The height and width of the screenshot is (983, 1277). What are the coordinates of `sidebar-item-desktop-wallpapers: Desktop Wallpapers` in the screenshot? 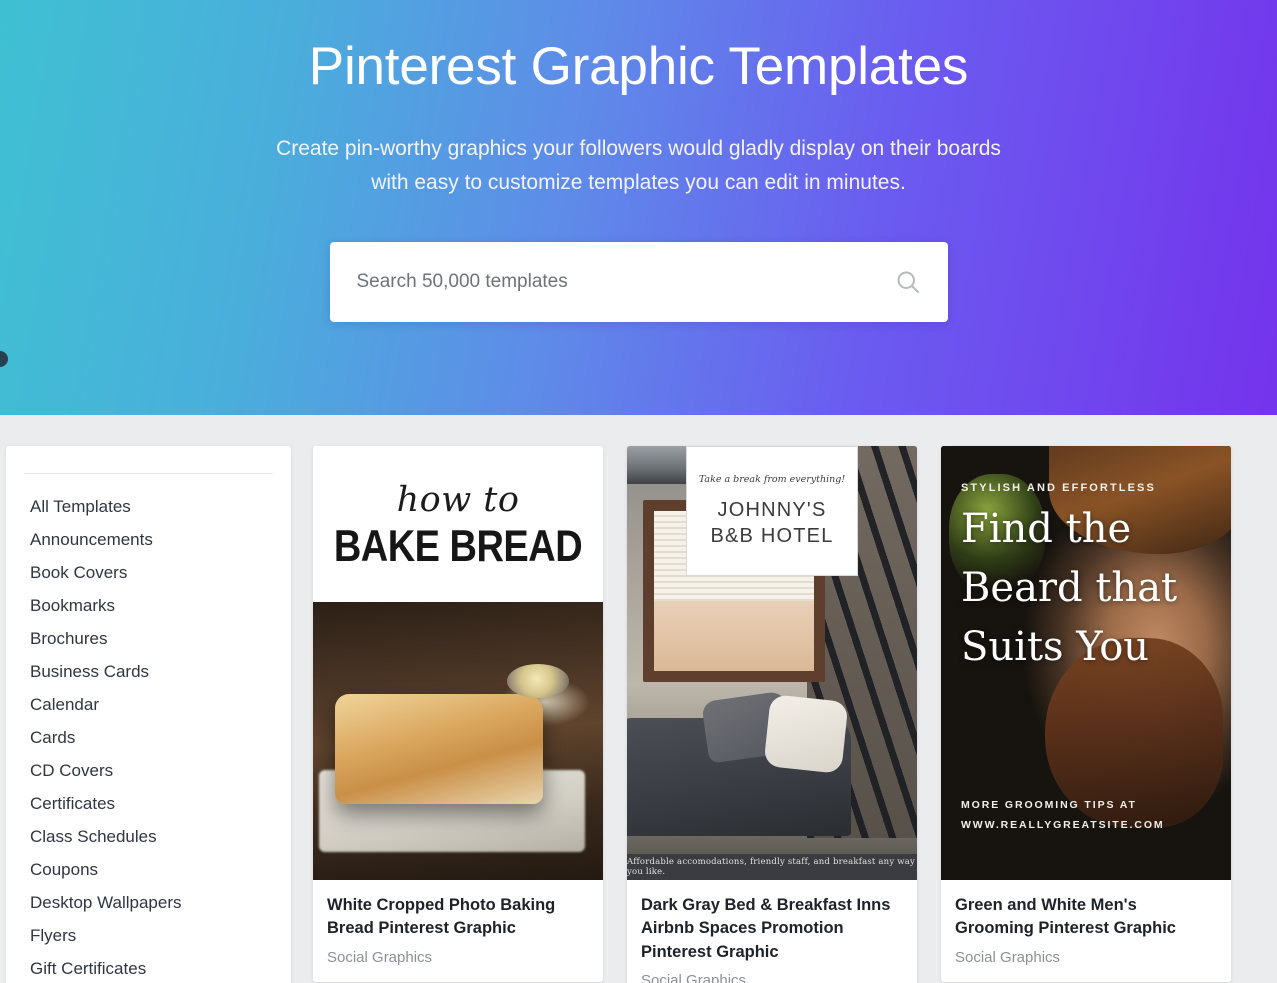 It's located at (148, 903).